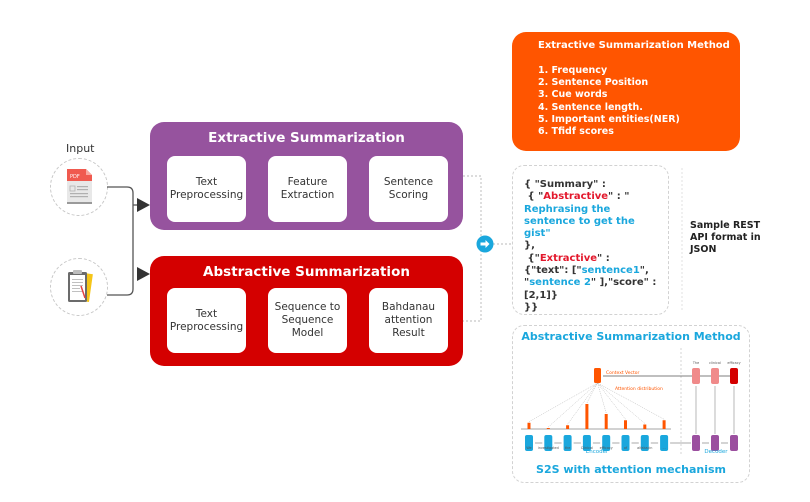 This screenshot has width=810, height=502. Describe the element at coordinates (623, 283) in the screenshot. I see `json-punct: " ],"score" :` at that location.